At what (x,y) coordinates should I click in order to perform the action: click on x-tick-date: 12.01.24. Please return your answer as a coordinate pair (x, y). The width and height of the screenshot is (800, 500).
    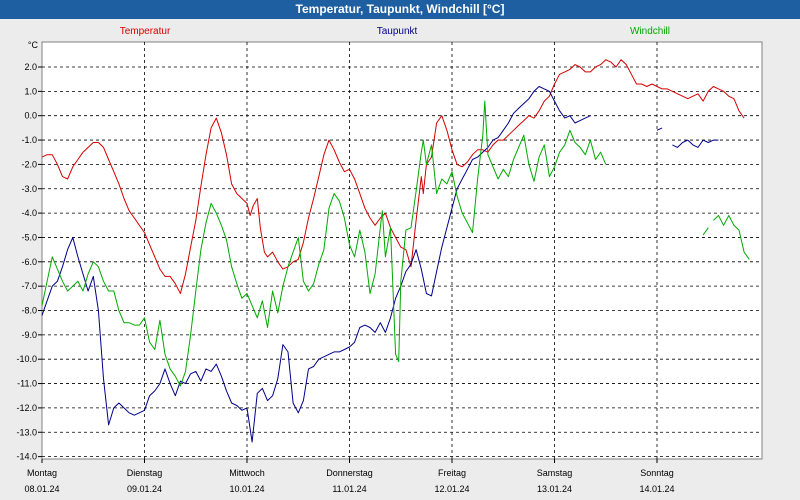
    Looking at the image, I should click on (451, 489).